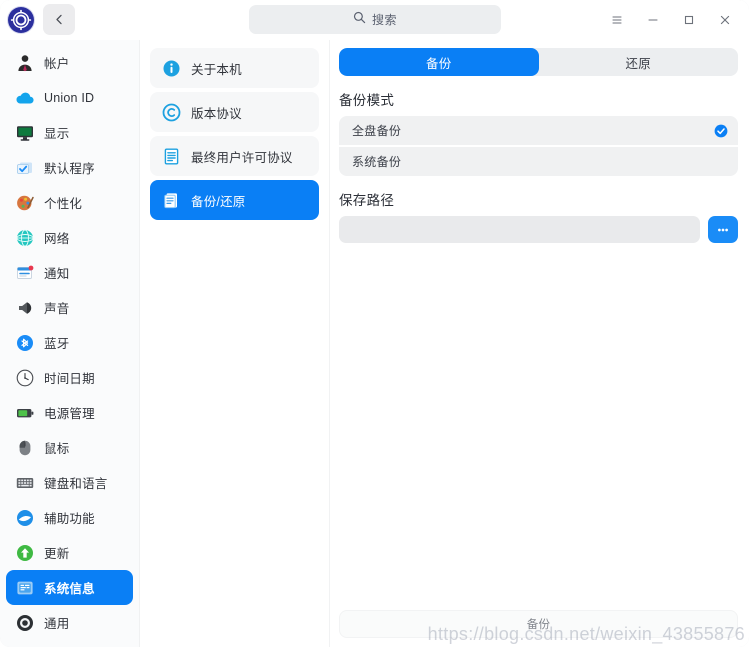 The image size is (749, 647). What do you see at coordinates (439, 62) in the screenshot?
I see `tab-backup: 备份` at bounding box center [439, 62].